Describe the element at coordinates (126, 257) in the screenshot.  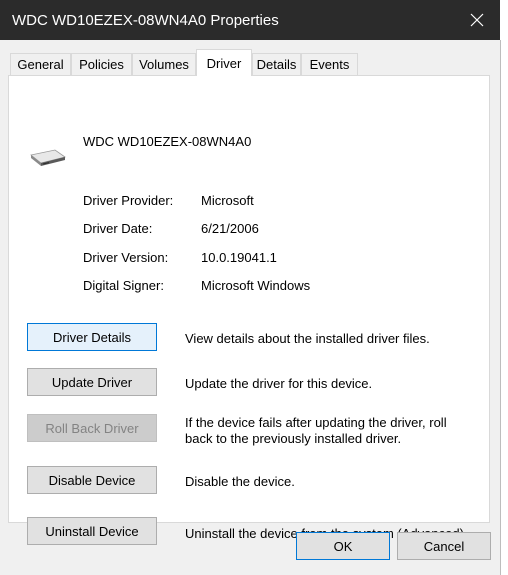
I see `driver-version-label: Driver Version:` at that location.